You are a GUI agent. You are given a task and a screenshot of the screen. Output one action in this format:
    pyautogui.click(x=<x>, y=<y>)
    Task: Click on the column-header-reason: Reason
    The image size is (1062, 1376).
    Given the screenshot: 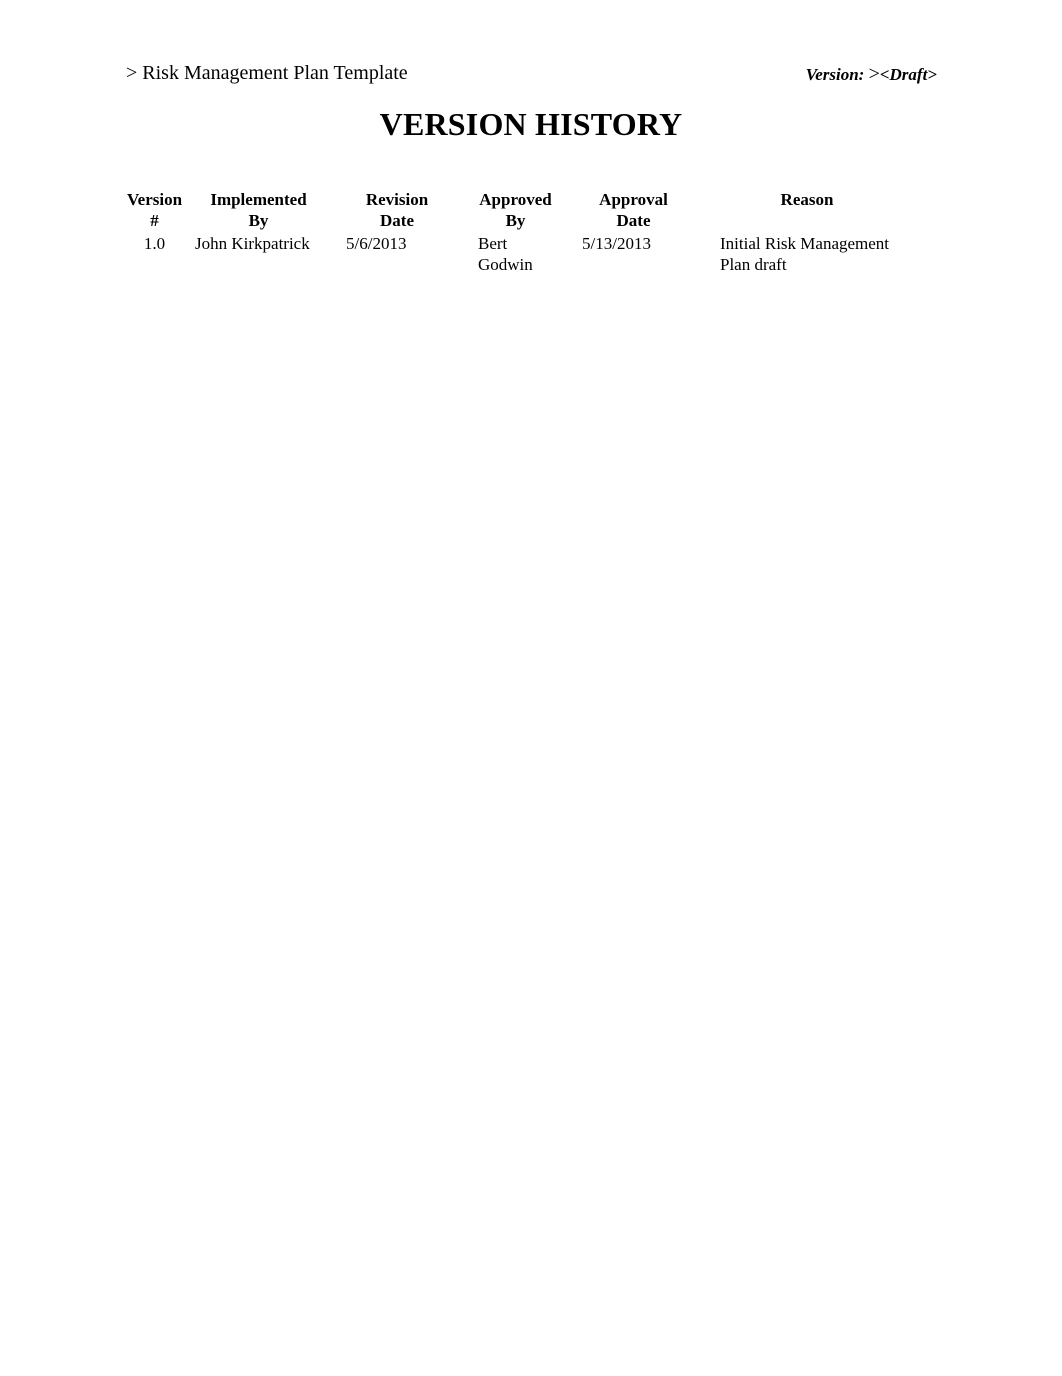 What is the action you would take?
    pyautogui.click(x=807, y=210)
    